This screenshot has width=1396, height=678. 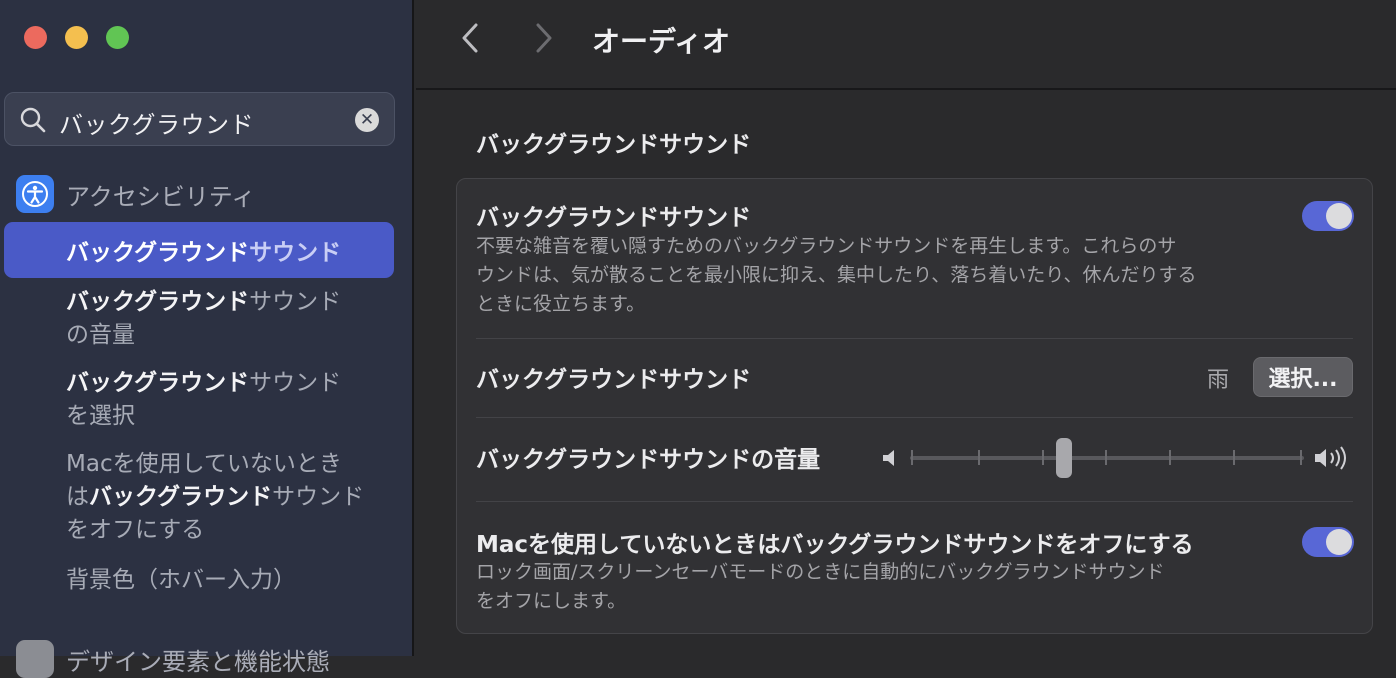 What do you see at coordinates (35, 659) in the screenshot?
I see `design-category-icon` at bounding box center [35, 659].